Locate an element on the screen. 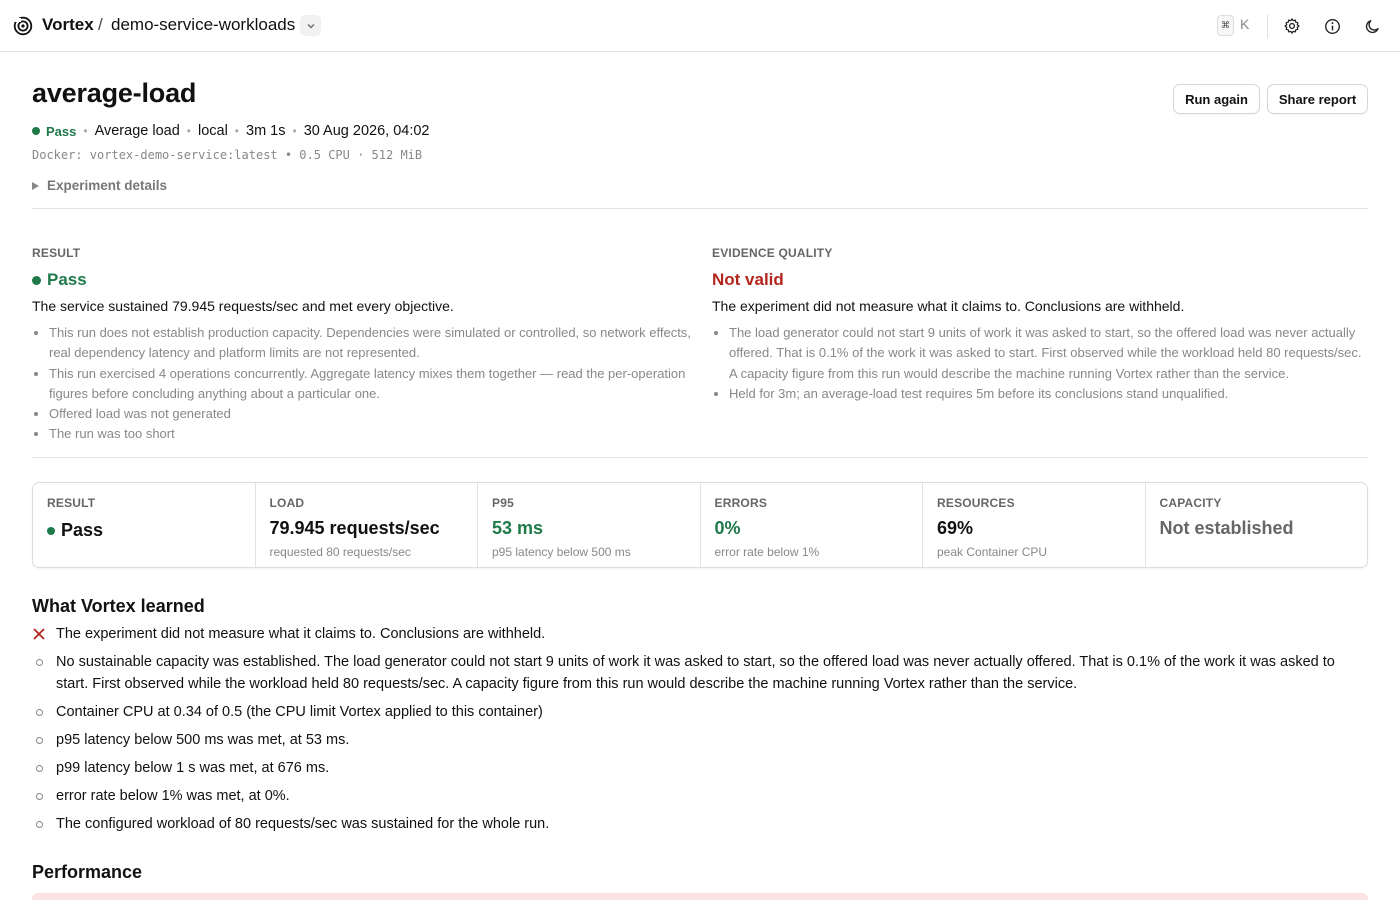  info-icon is located at coordinates (1332, 26).